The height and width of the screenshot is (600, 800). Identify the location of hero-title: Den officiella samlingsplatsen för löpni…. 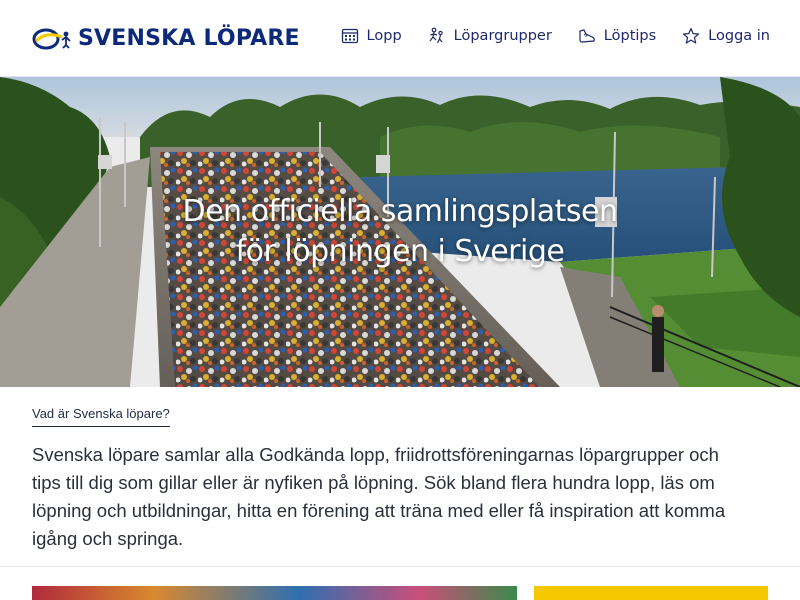
(400, 232).